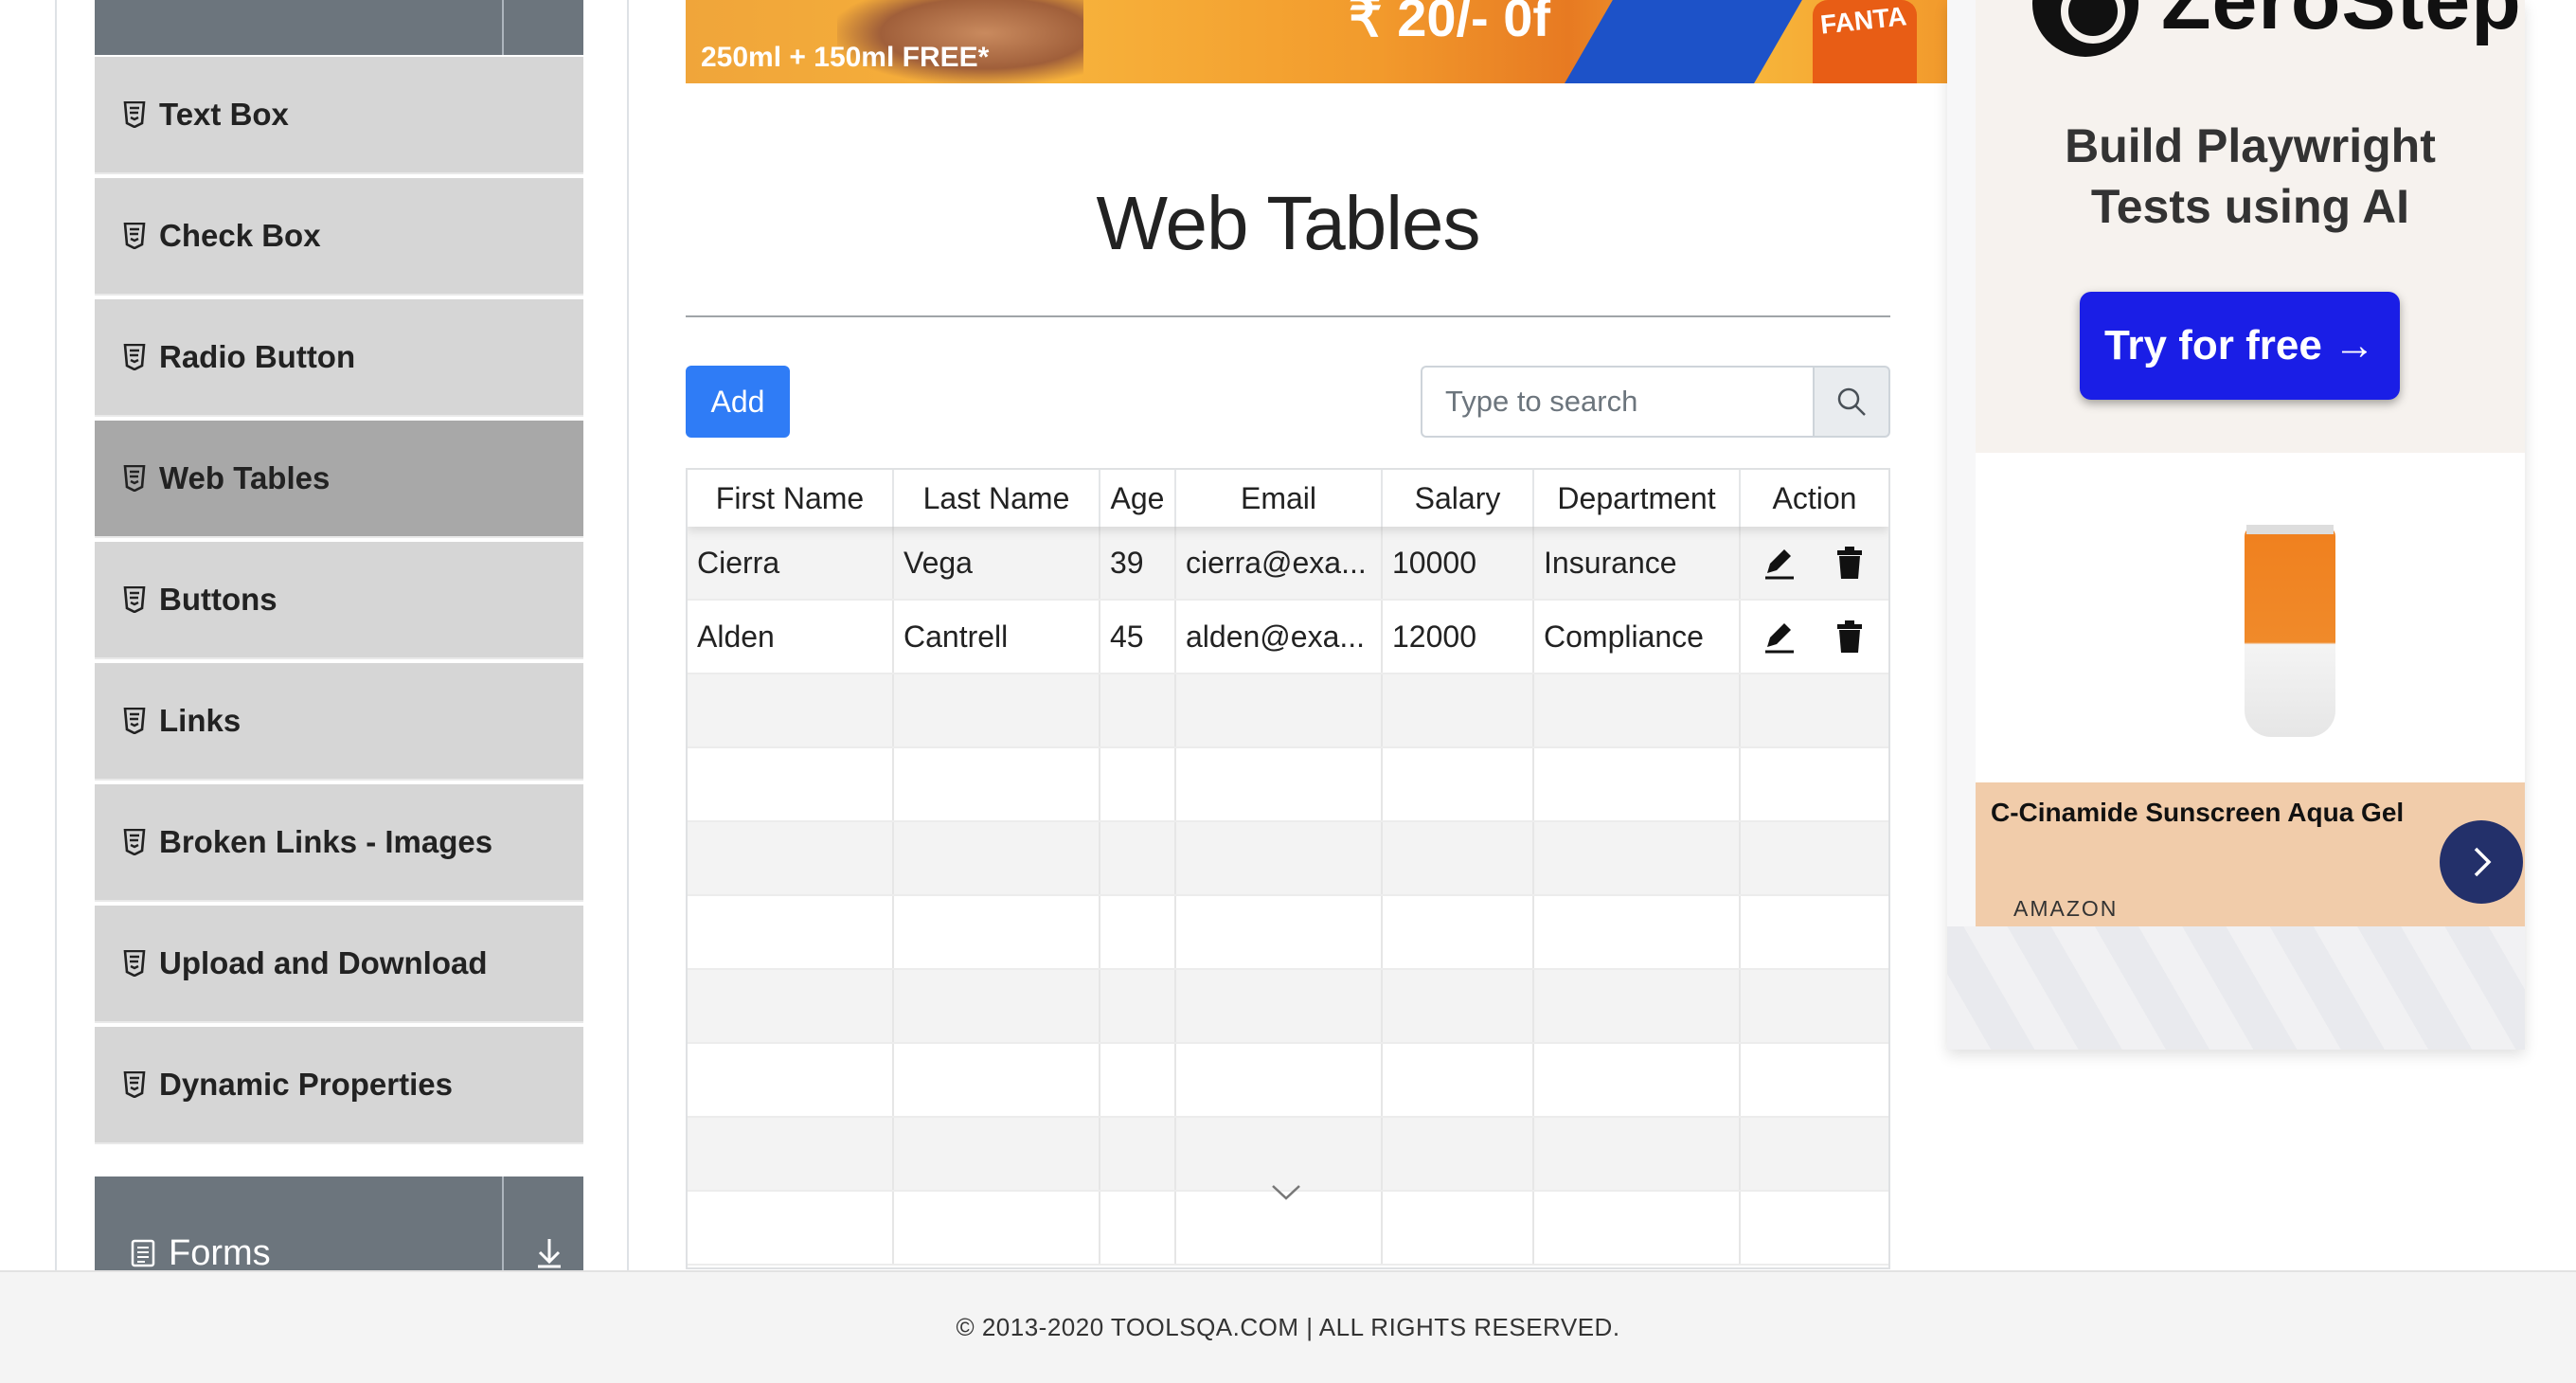  What do you see at coordinates (257, 356) in the screenshot?
I see `sidebar-item-label: Radio Button` at bounding box center [257, 356].